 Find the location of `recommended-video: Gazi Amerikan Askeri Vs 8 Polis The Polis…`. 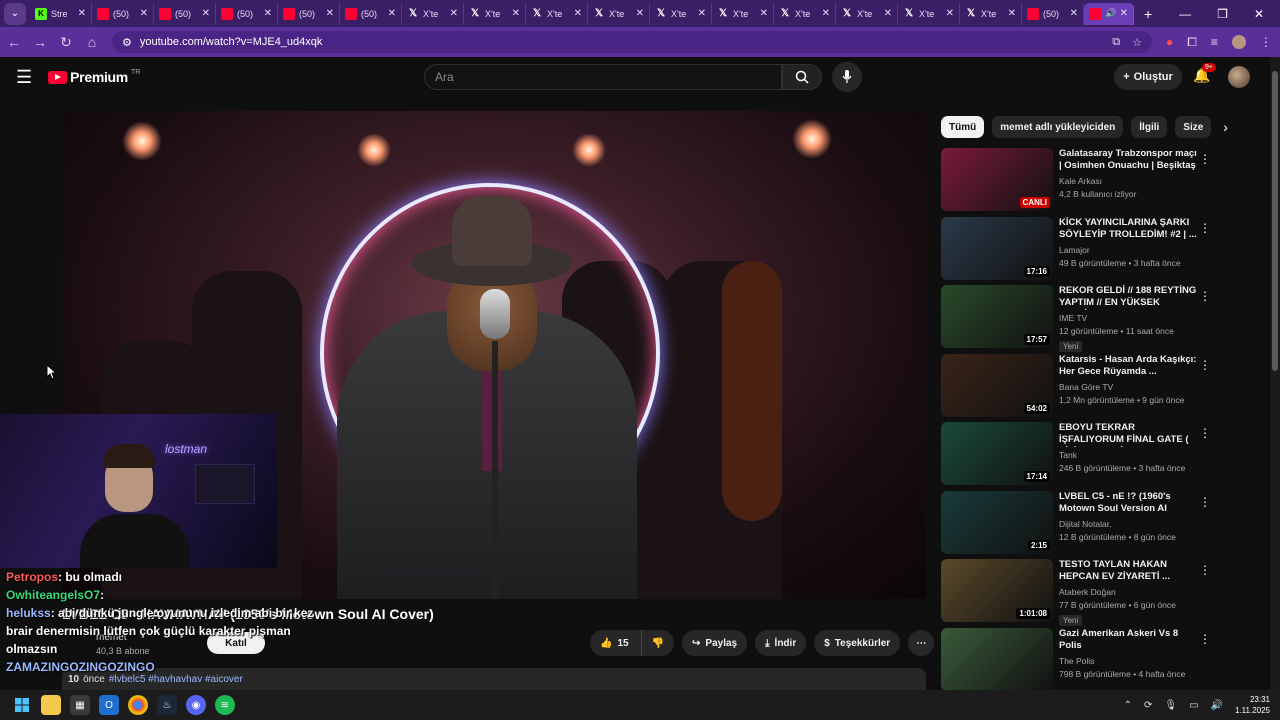

recommended-video: Gazi Amerikan Askeri Vs 8 Polis The Polis… is located at coordinates (1081, 662).